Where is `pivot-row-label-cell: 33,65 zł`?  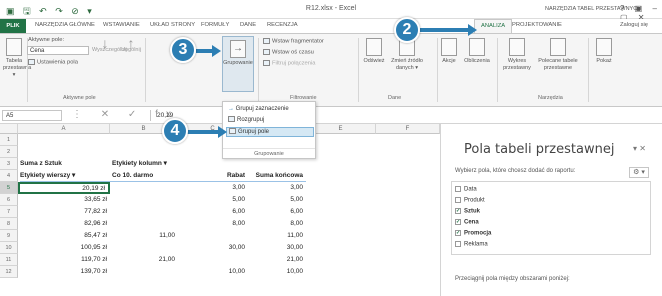
pivot-row-label-cell: 33,65 zł is located at coordinates (64, 200).